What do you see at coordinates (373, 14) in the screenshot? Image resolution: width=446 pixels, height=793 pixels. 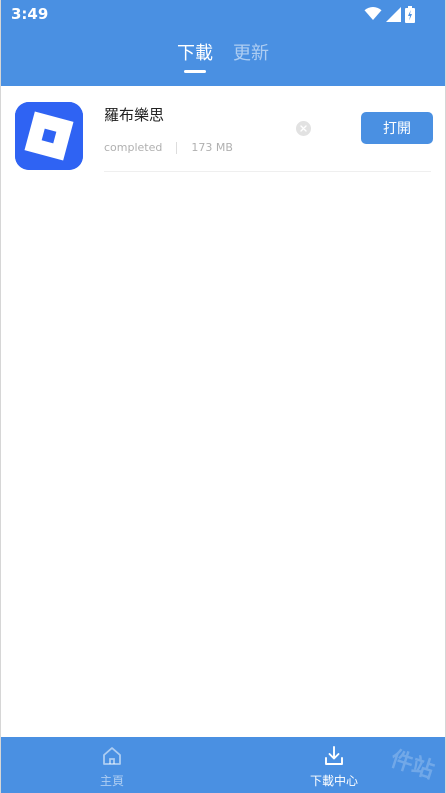 I see `wifi-icon` at bounding box center [373, 14].